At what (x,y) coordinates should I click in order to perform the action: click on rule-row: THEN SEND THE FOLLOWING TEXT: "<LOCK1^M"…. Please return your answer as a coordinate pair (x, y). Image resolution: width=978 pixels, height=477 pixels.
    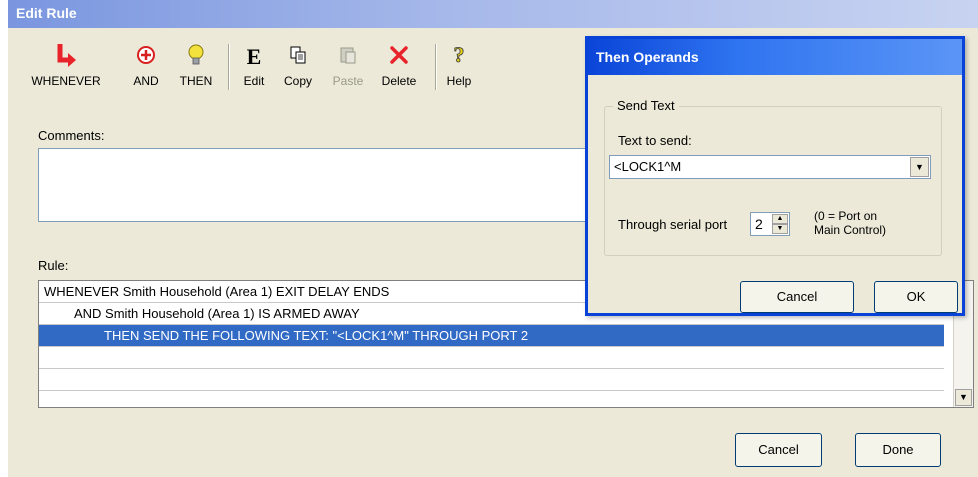
    Looking at the image, I should click on (491, 336).